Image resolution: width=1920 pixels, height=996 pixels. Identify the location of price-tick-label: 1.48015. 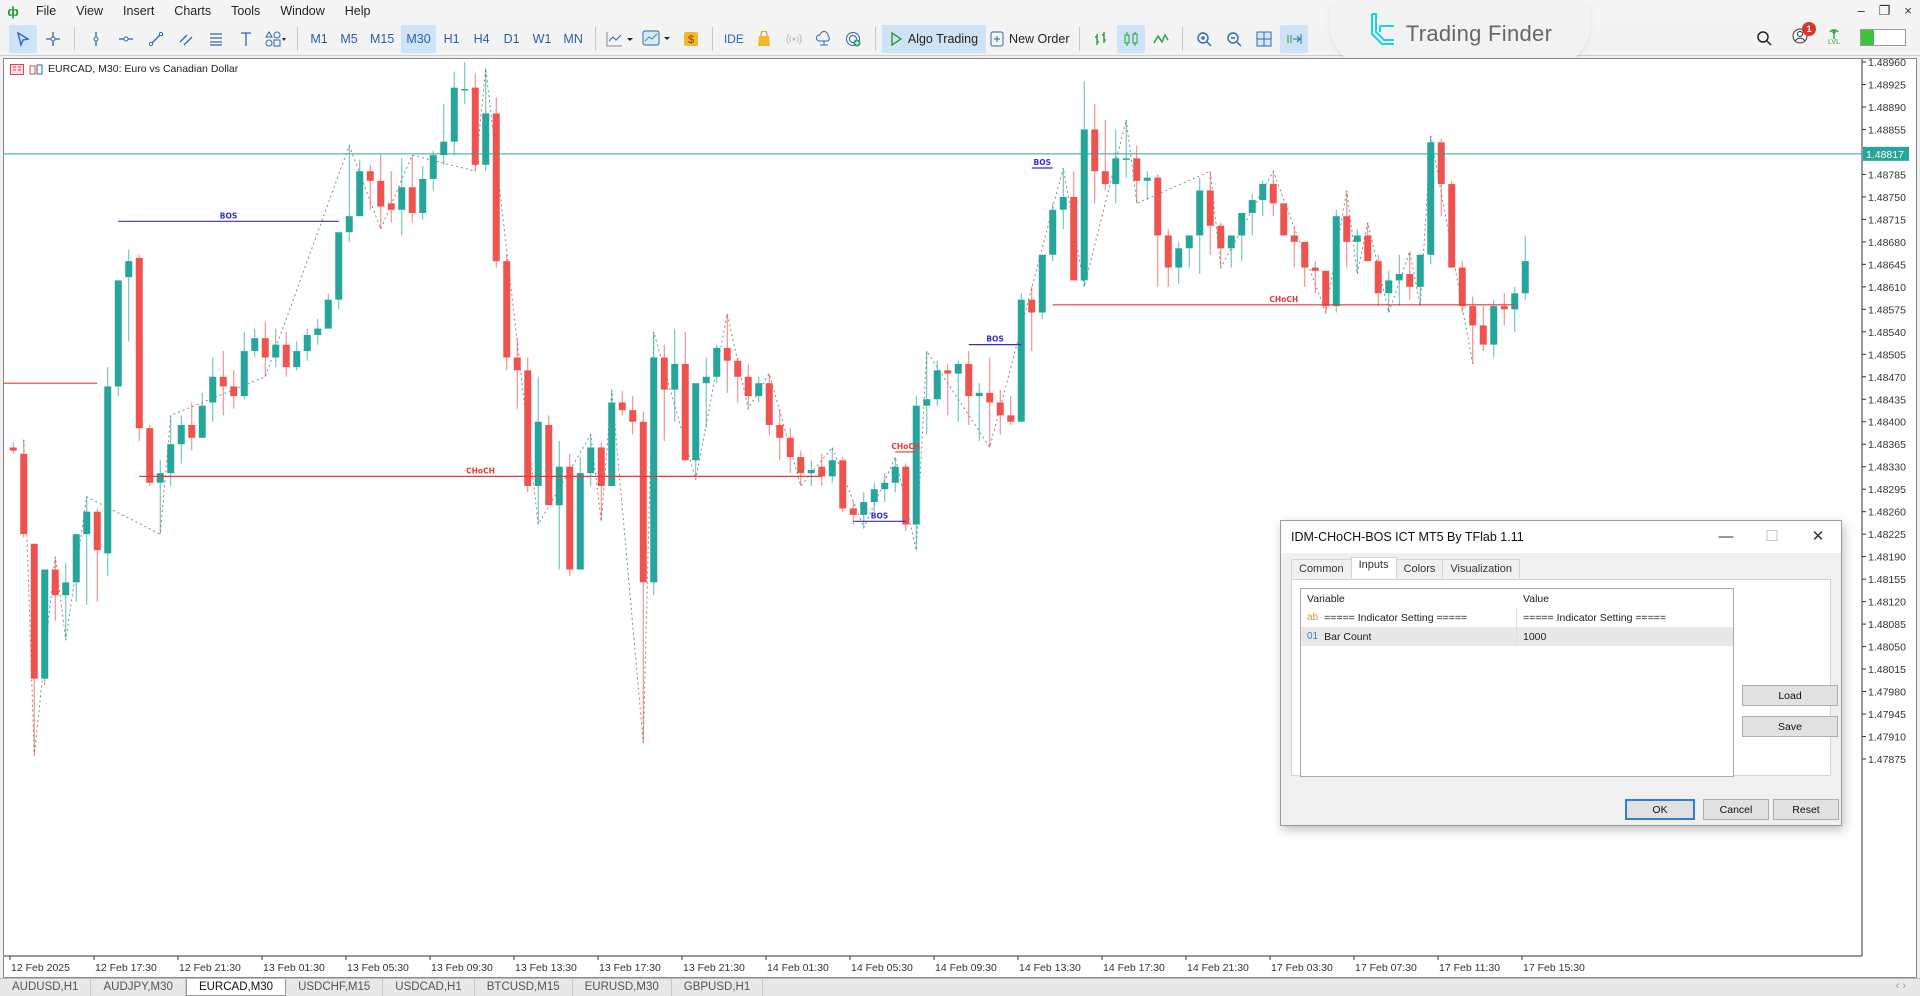
(1887, 670).